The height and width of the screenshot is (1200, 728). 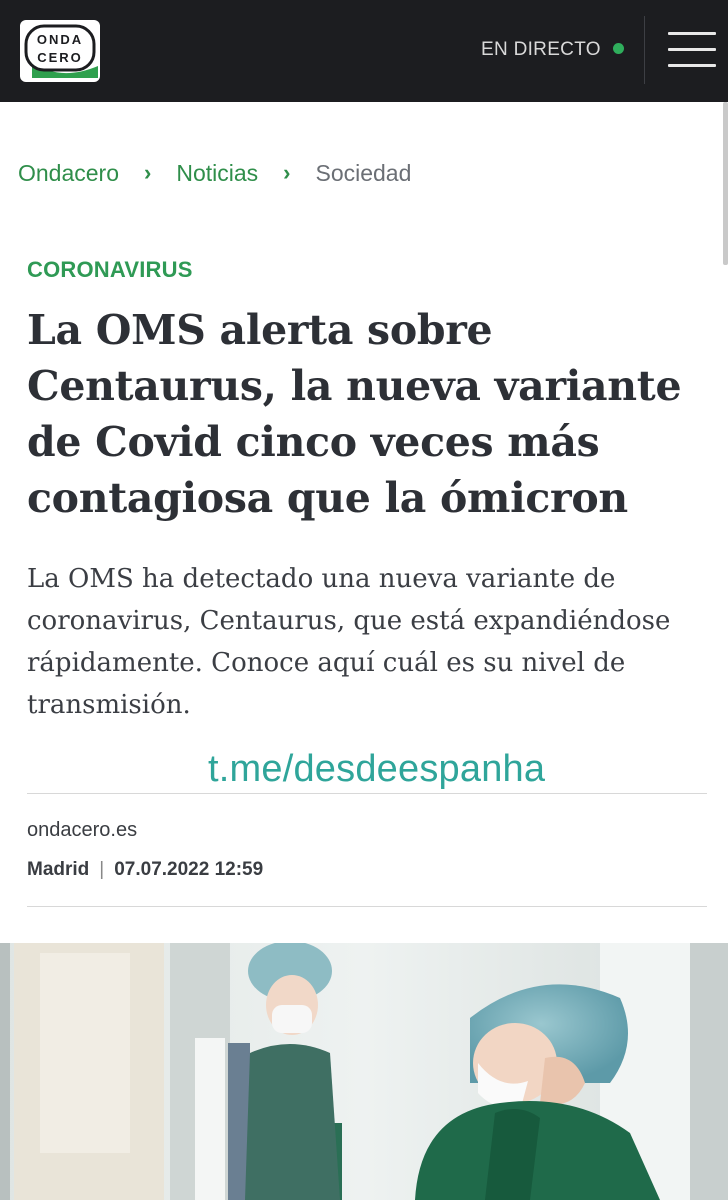 I want to click on live-link: EN DIRECTO, so click(x=552, y=50).